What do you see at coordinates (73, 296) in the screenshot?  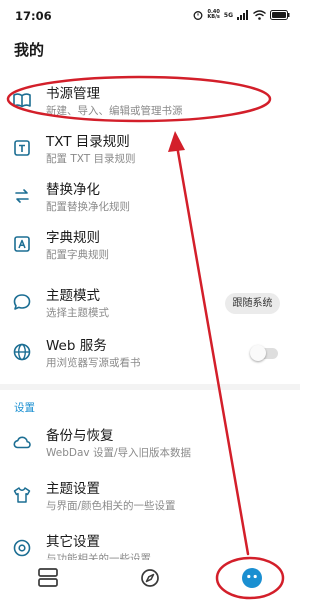 I see `item-title: 主题模式` at bounding box center [73, 296].